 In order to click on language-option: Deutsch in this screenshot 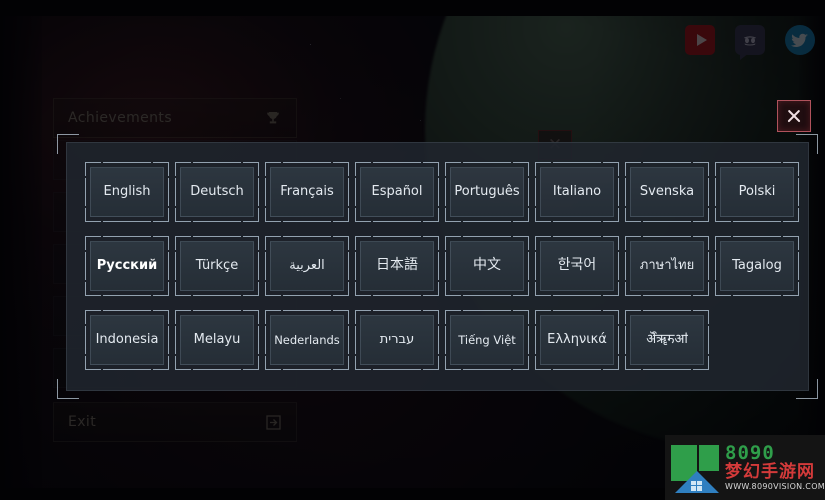, I will do `click(217, 192)`.